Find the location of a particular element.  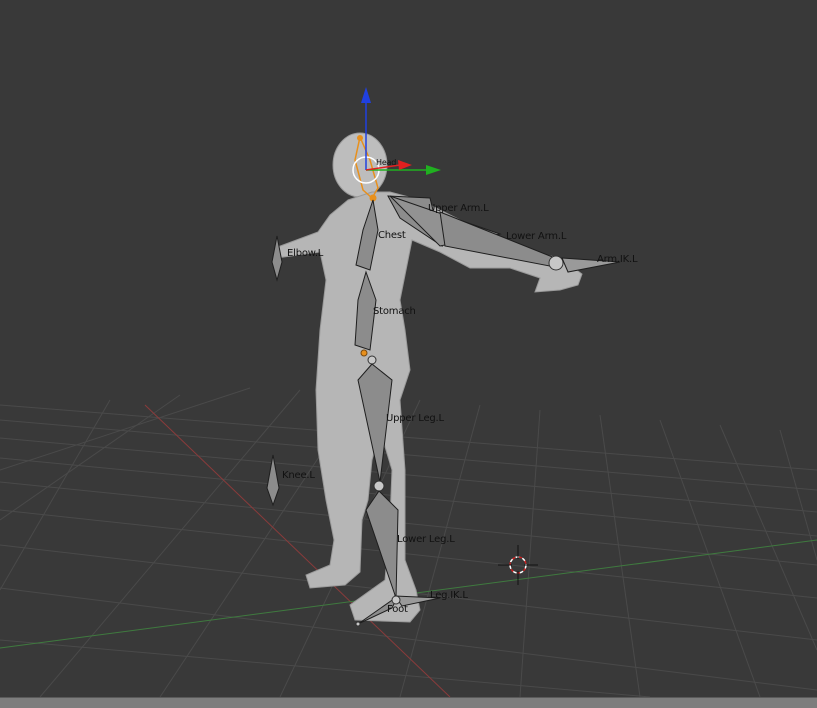

bone-label-lower-arm-l: Lower Arm.L is located at coordinates (536, 236).